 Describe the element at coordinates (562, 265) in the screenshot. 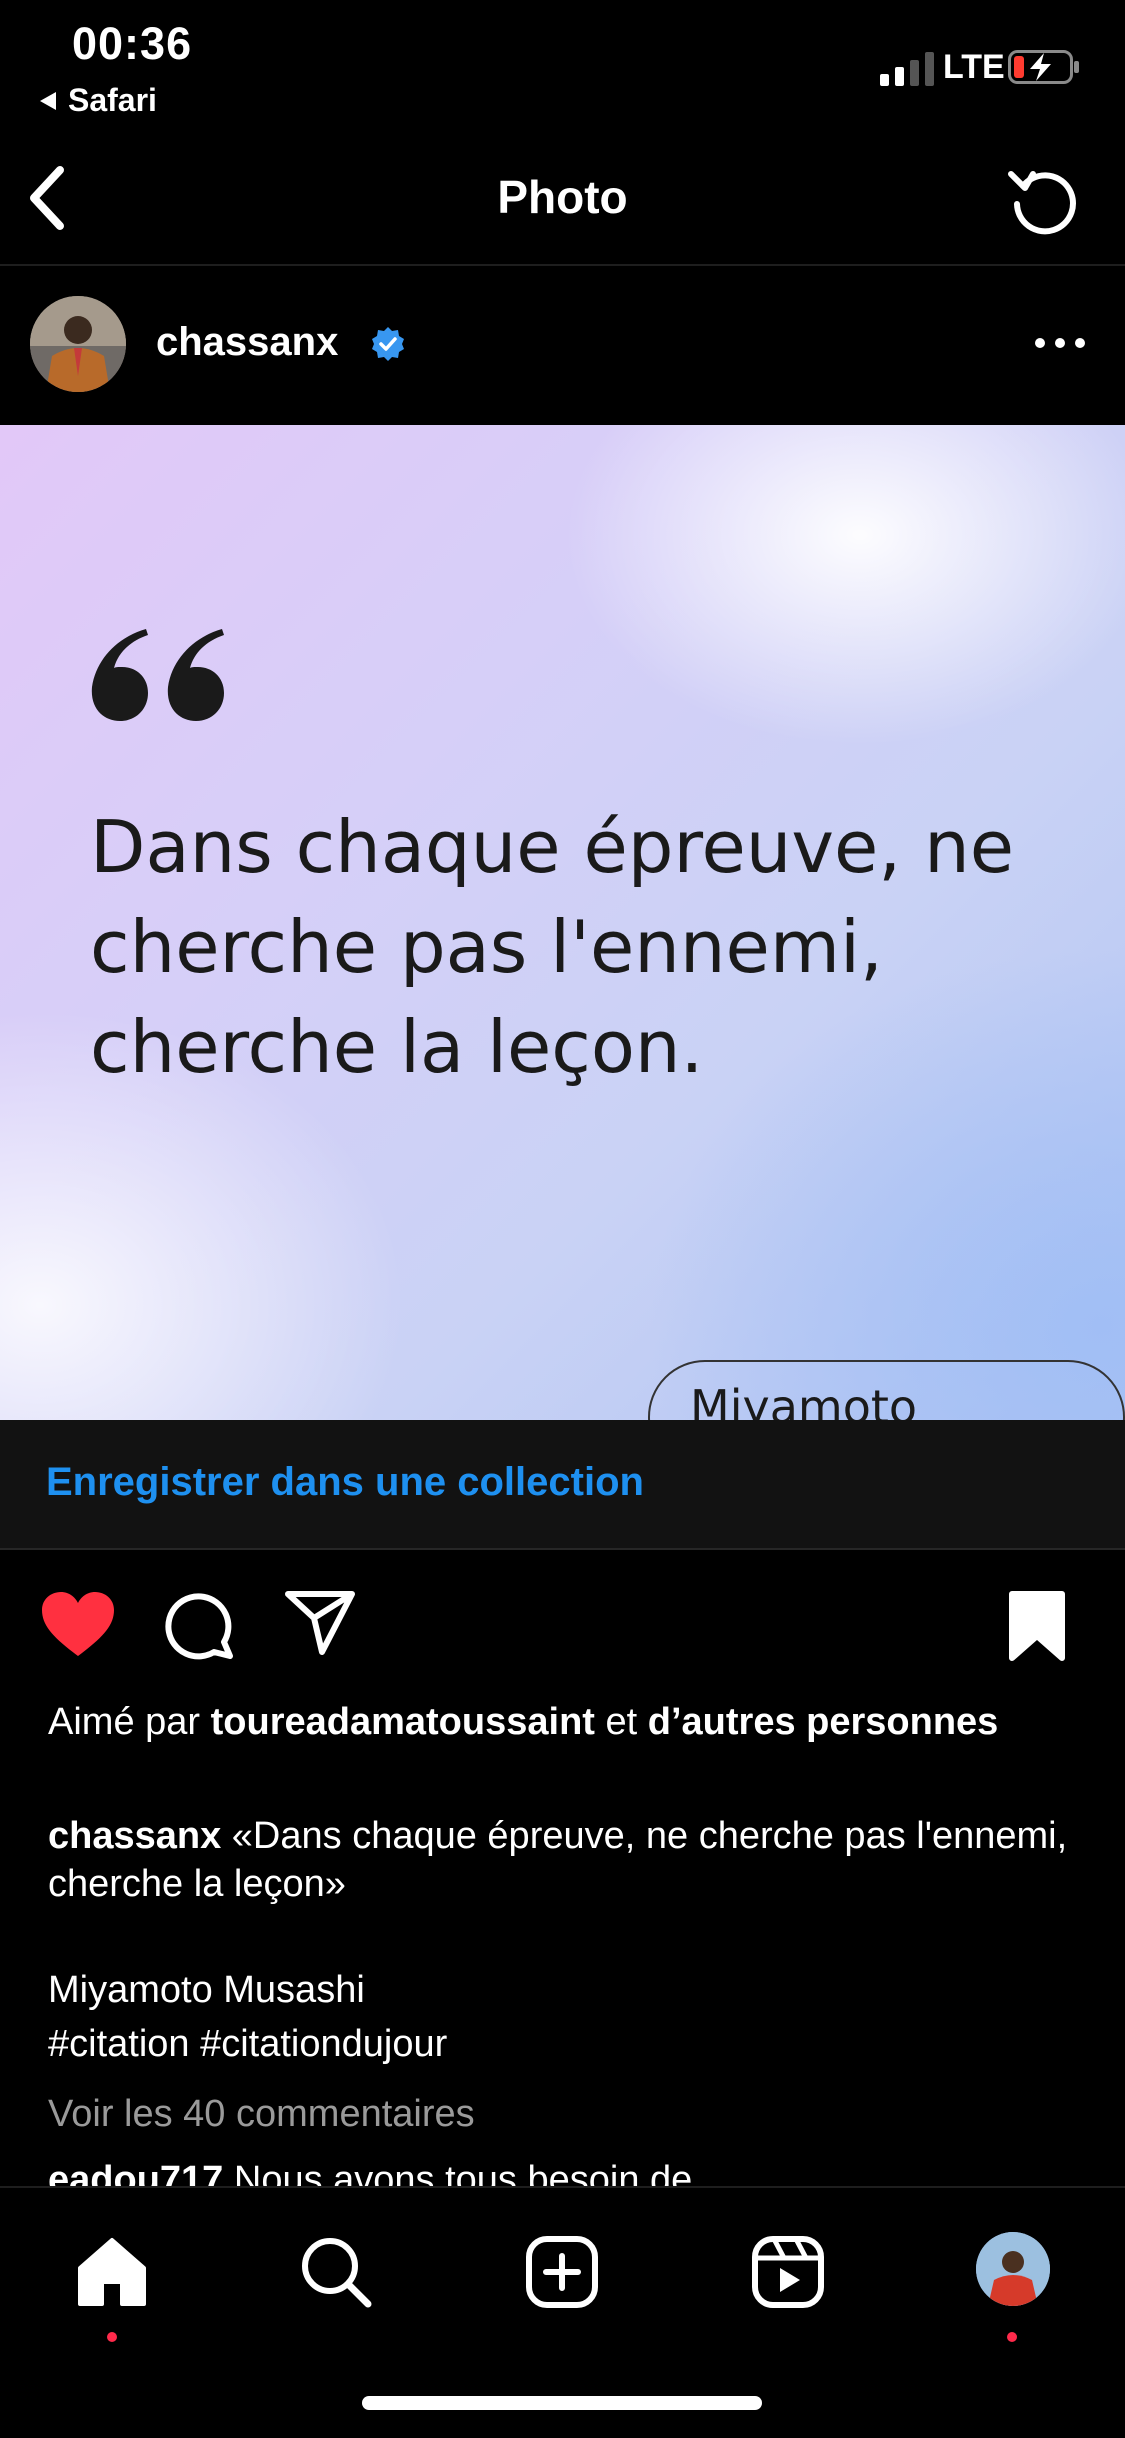

I see `header-divider` at that location.